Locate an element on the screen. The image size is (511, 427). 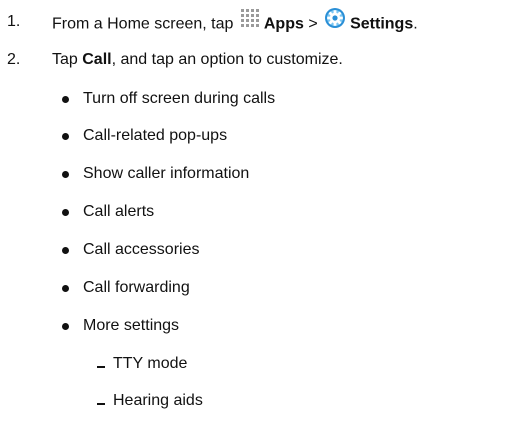
sub-option-label: TTY mode is located at coordinates (150, 363).